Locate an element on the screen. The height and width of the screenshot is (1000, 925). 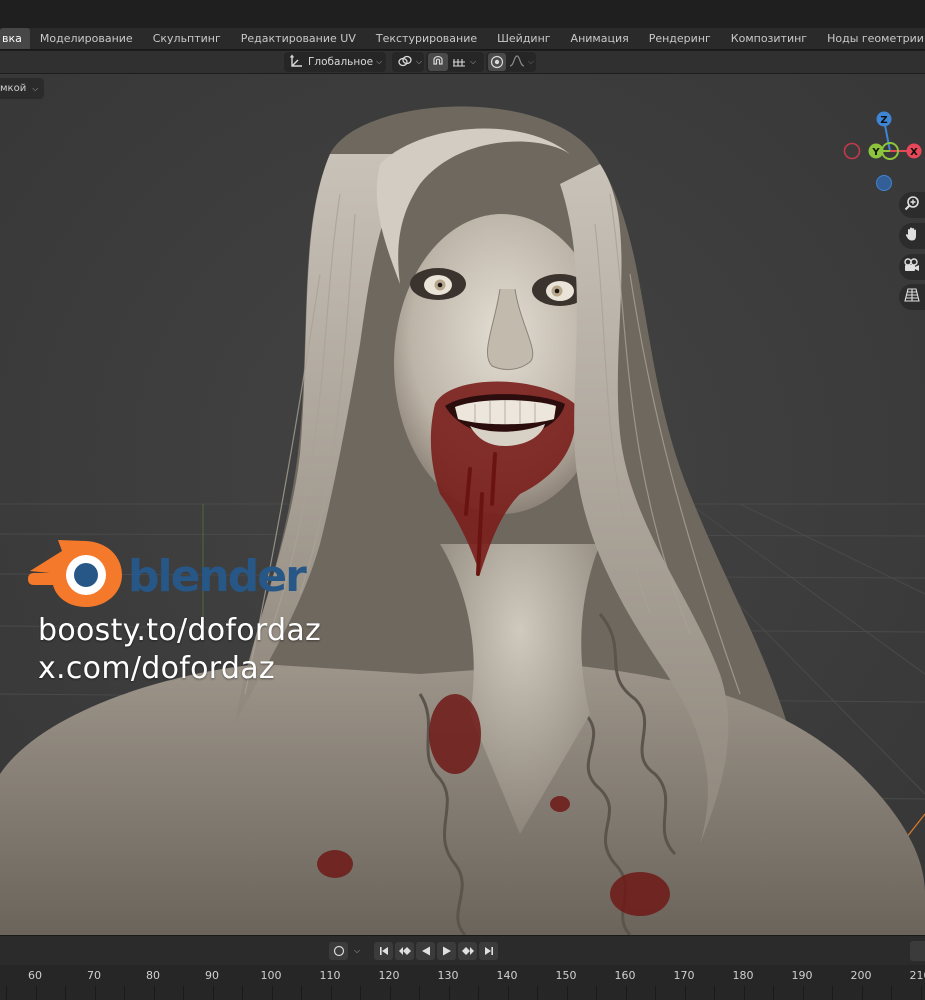
tab-workspace-3: Редактирование UV is located at coordinates (298, 38).